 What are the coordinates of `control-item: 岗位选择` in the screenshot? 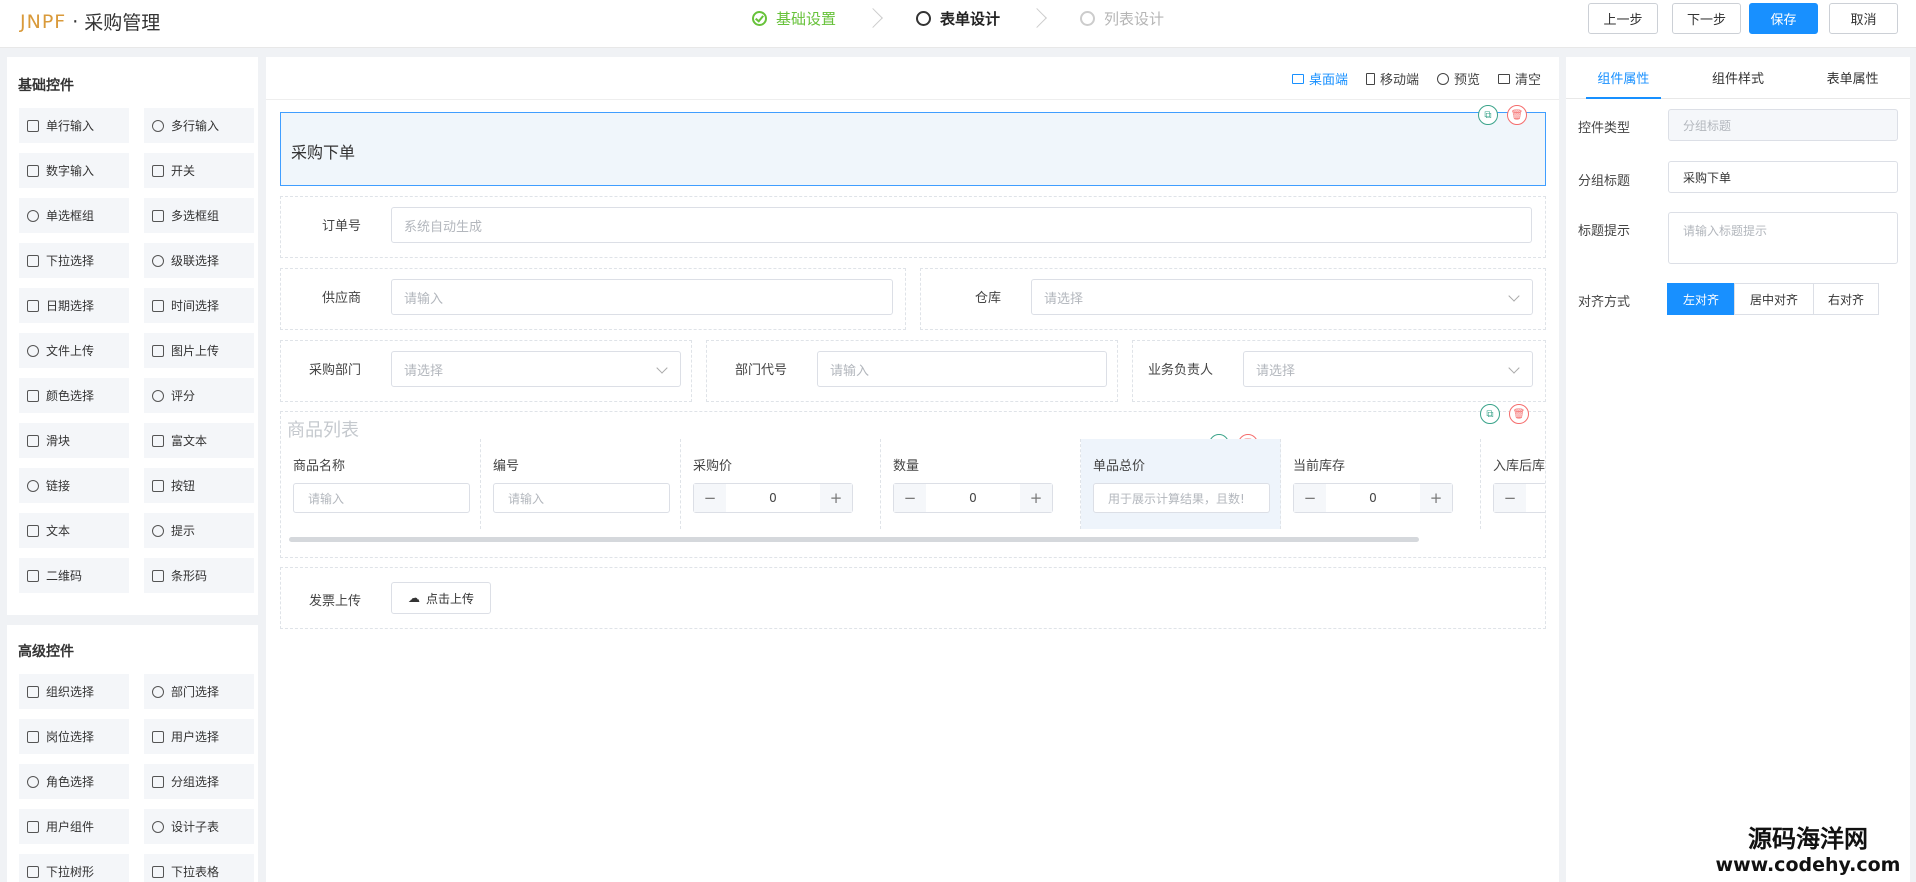 It's located at (74, 736).